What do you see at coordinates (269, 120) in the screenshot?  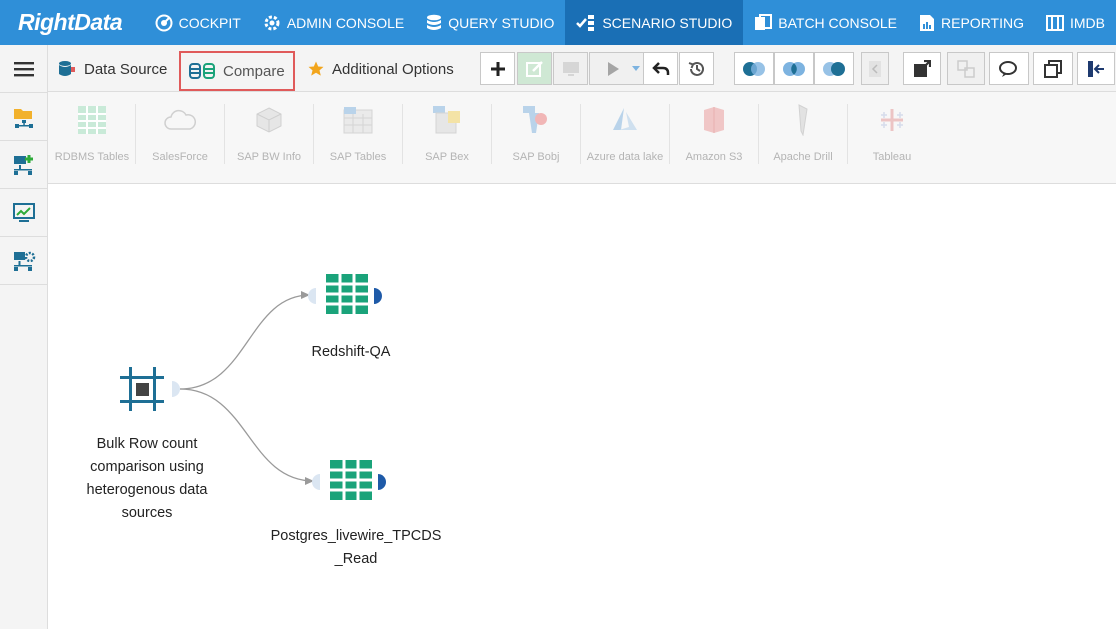 I see `cube-icon` at bounding box center [269, 120].